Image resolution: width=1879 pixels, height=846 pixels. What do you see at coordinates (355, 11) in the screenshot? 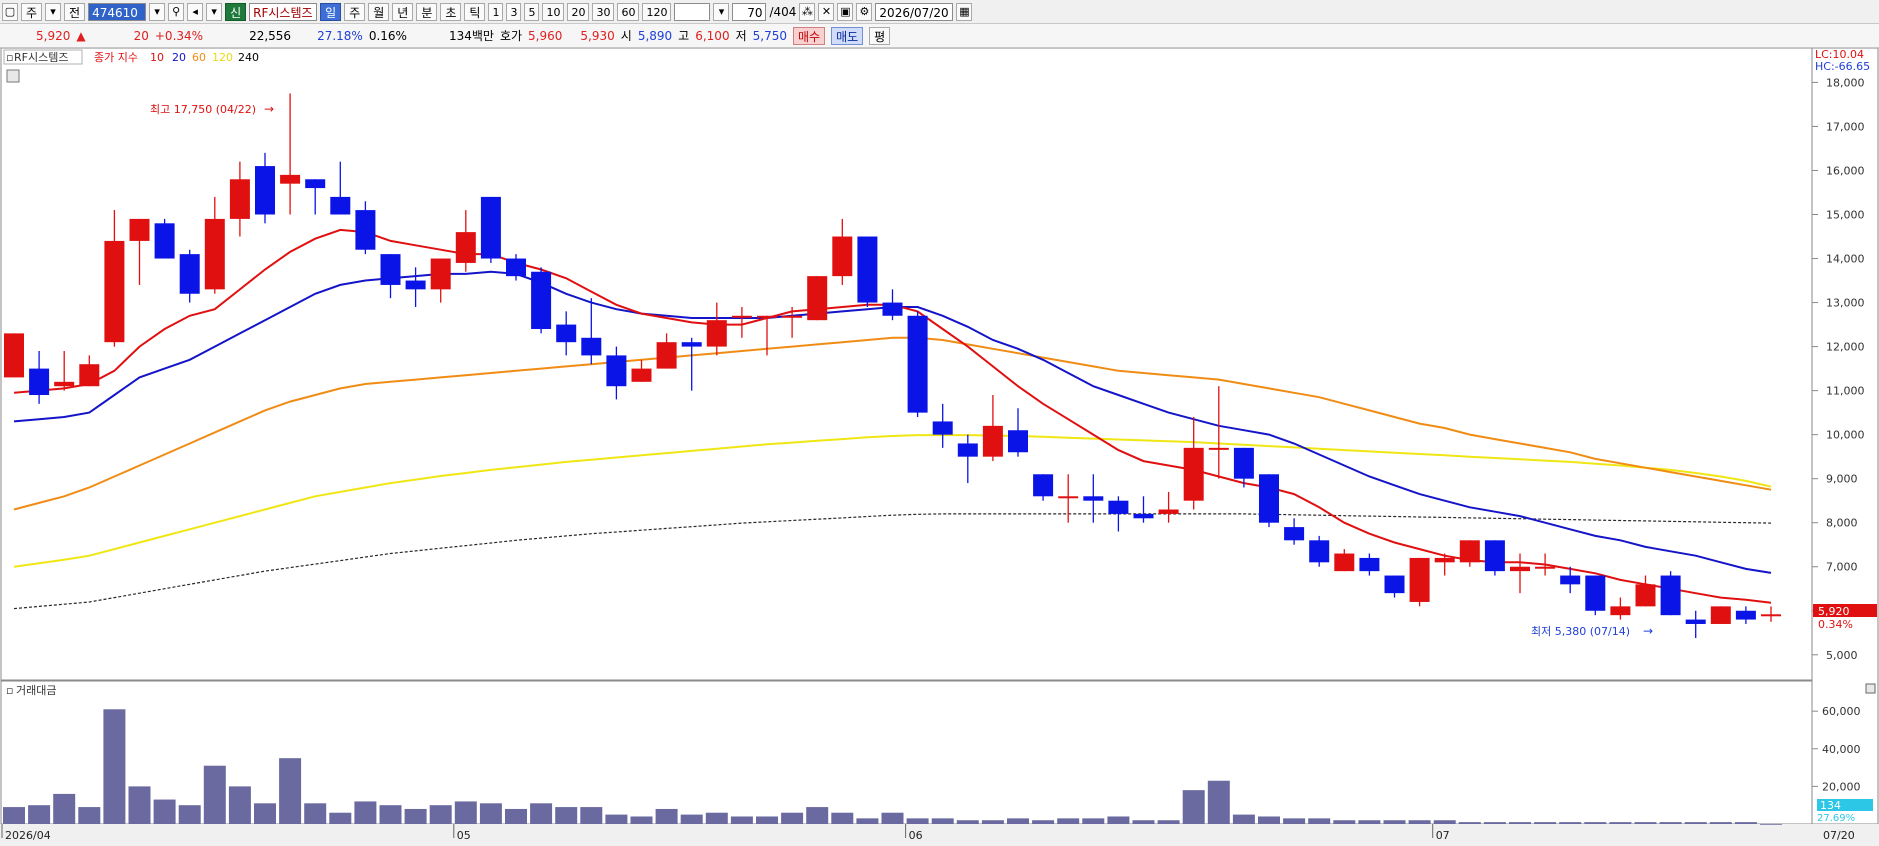
I see `tab-period-week: 주` at bounding box center [355, 11].